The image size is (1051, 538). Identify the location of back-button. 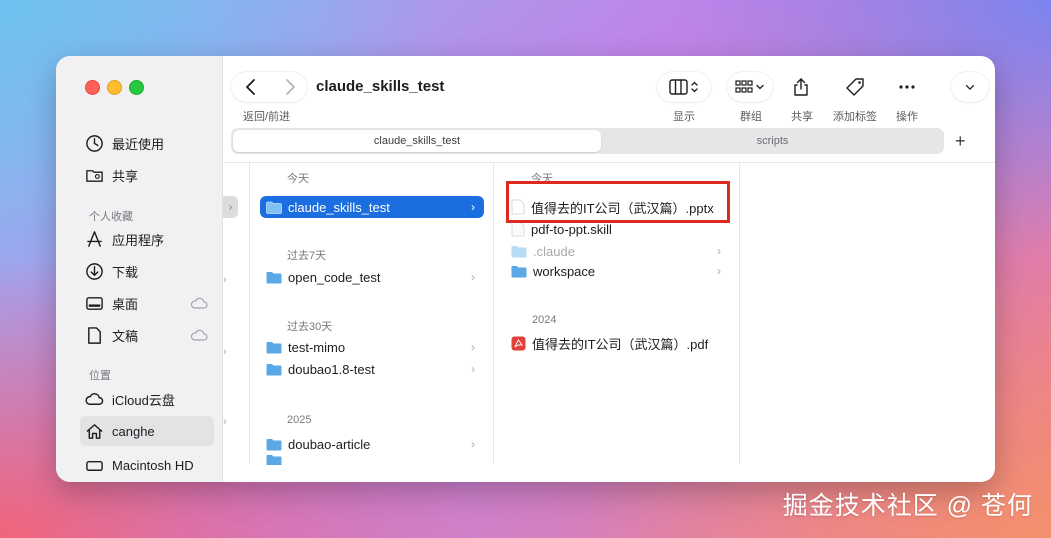
(250, 87).